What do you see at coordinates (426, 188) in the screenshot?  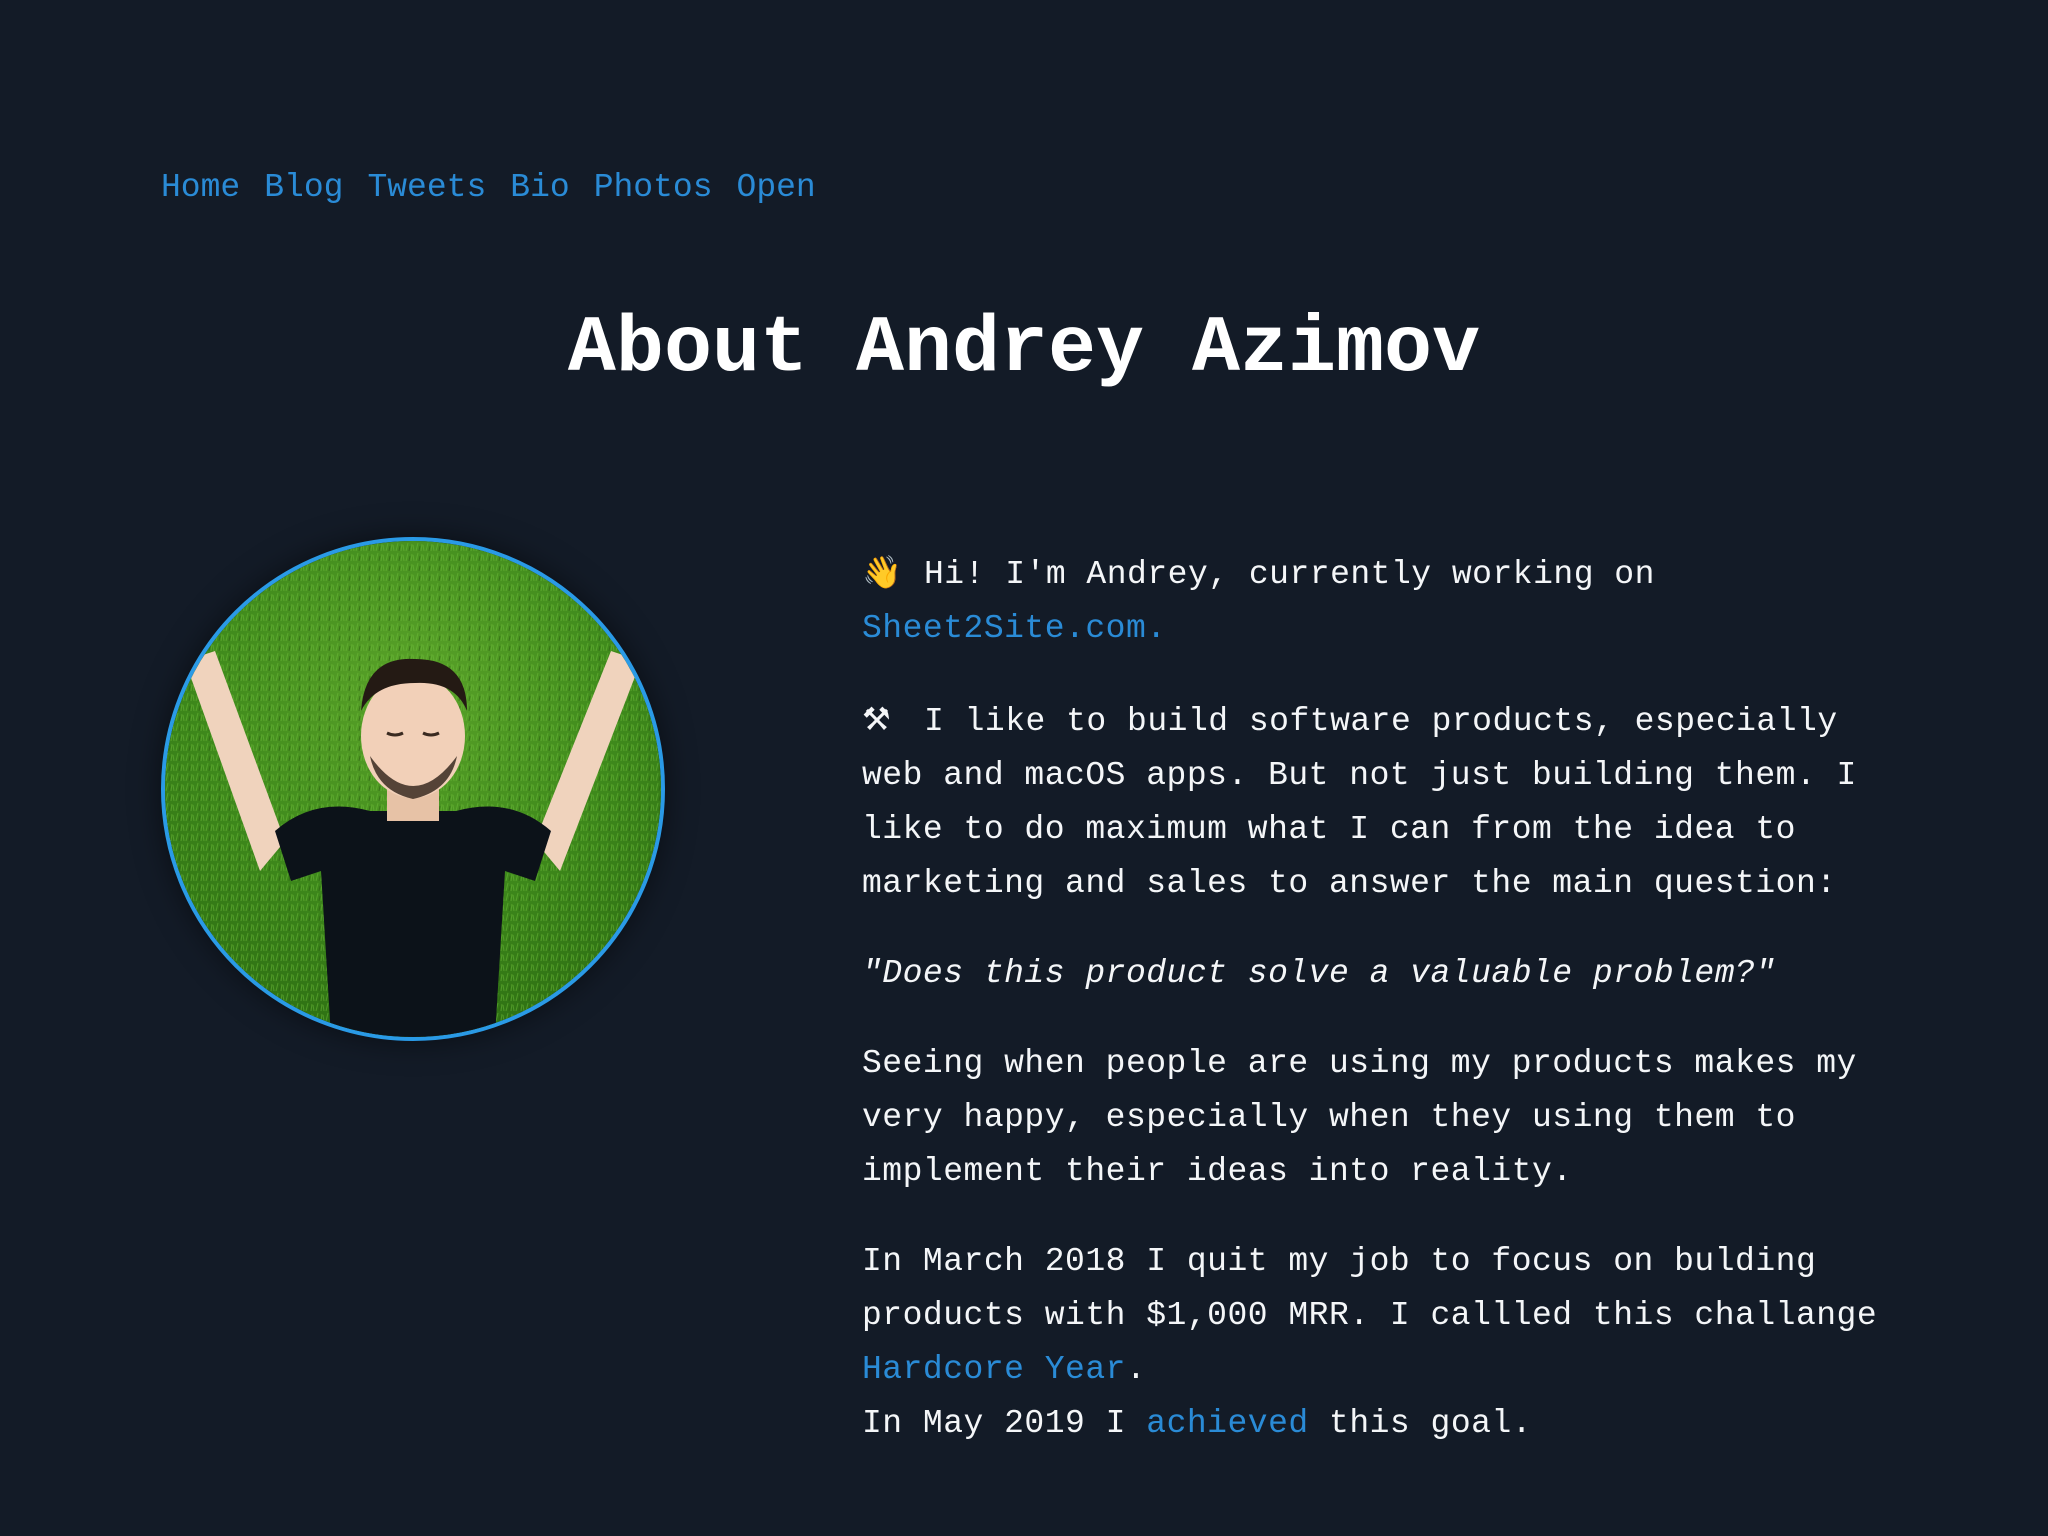 I see `nav-tweets-link: Tweets` at bounding box center [426, 188].